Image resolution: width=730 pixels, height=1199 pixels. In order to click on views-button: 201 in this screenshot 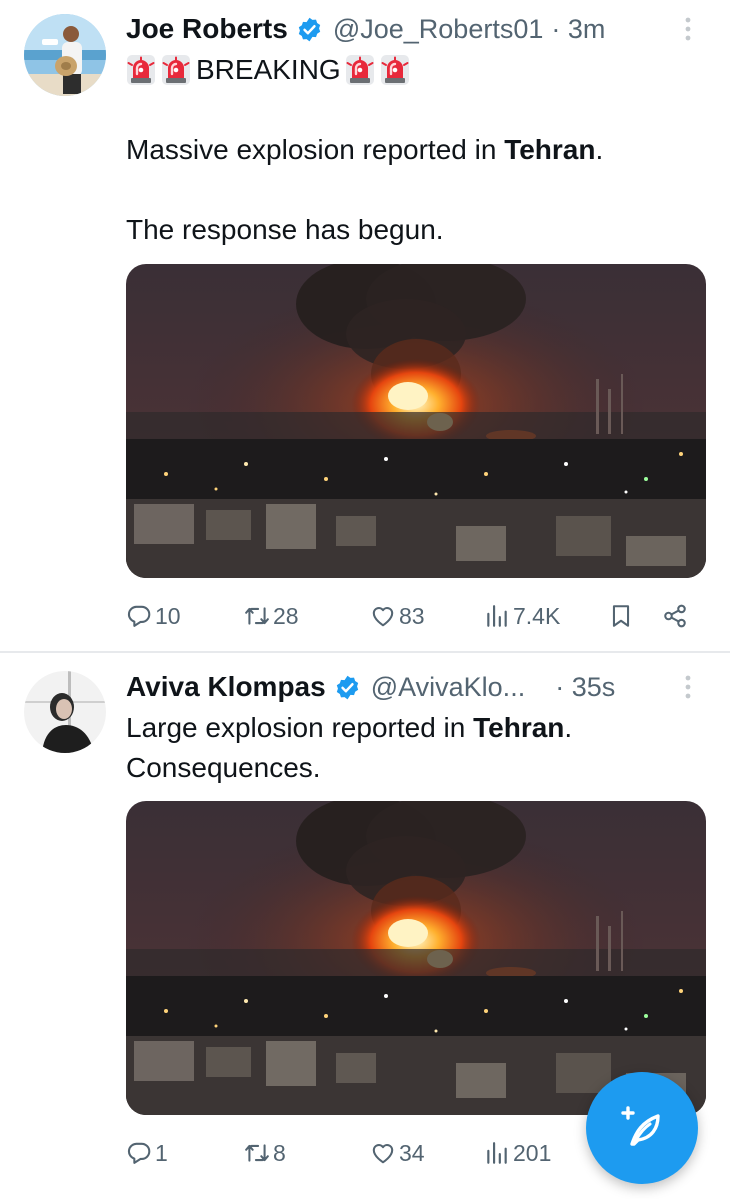, I will do `click(517, 1153)`.